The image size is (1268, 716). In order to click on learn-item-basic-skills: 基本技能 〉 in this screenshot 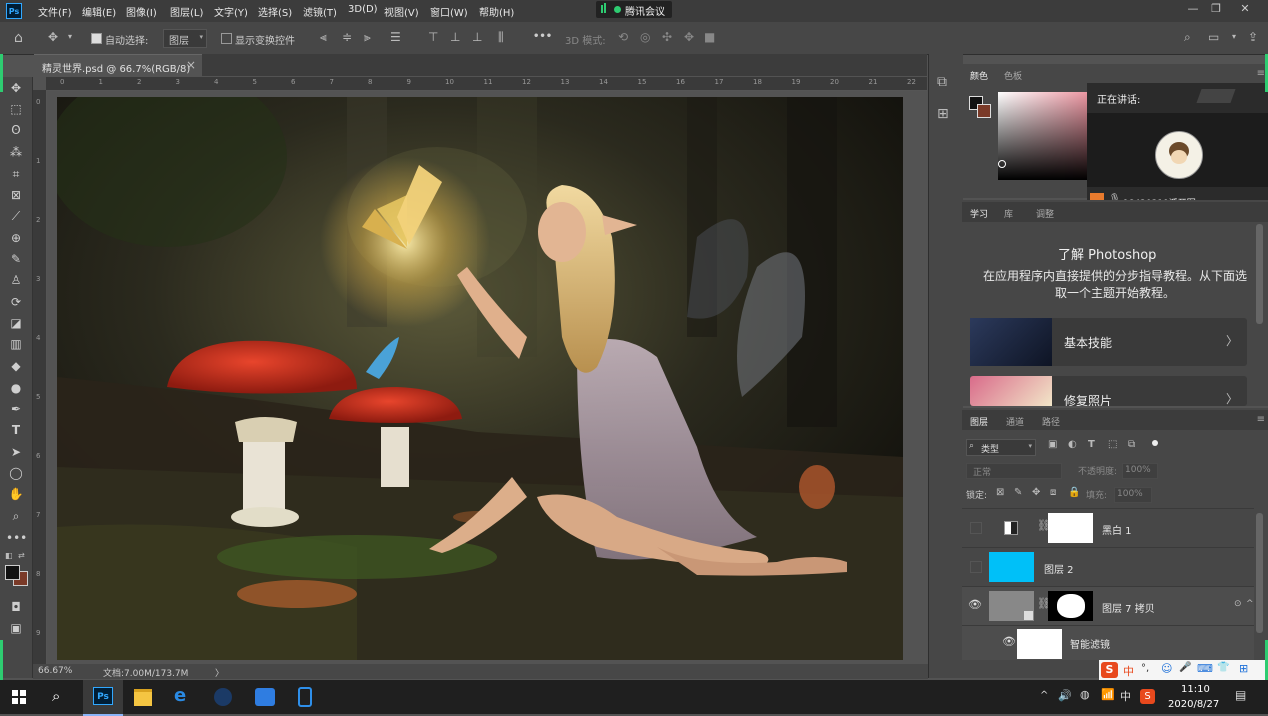, I will do `click(1108, 342)`.